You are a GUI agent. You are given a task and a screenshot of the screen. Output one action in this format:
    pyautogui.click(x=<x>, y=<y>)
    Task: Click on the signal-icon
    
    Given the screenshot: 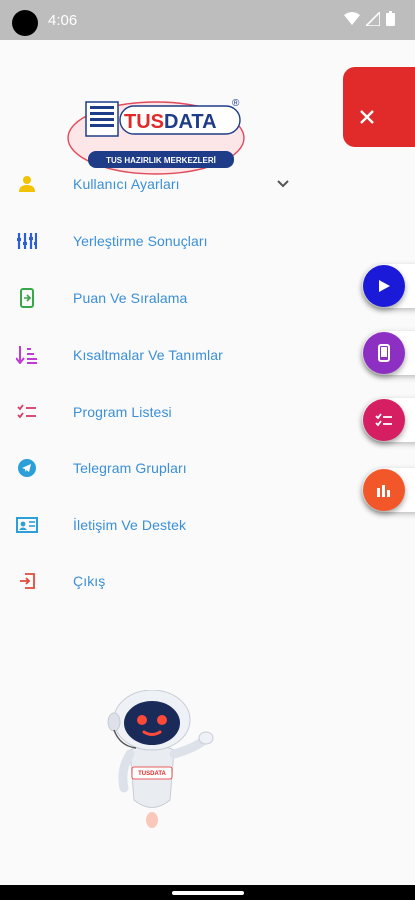 What is the action you would take?
    pyautogui.click(x=373, y=18)
    